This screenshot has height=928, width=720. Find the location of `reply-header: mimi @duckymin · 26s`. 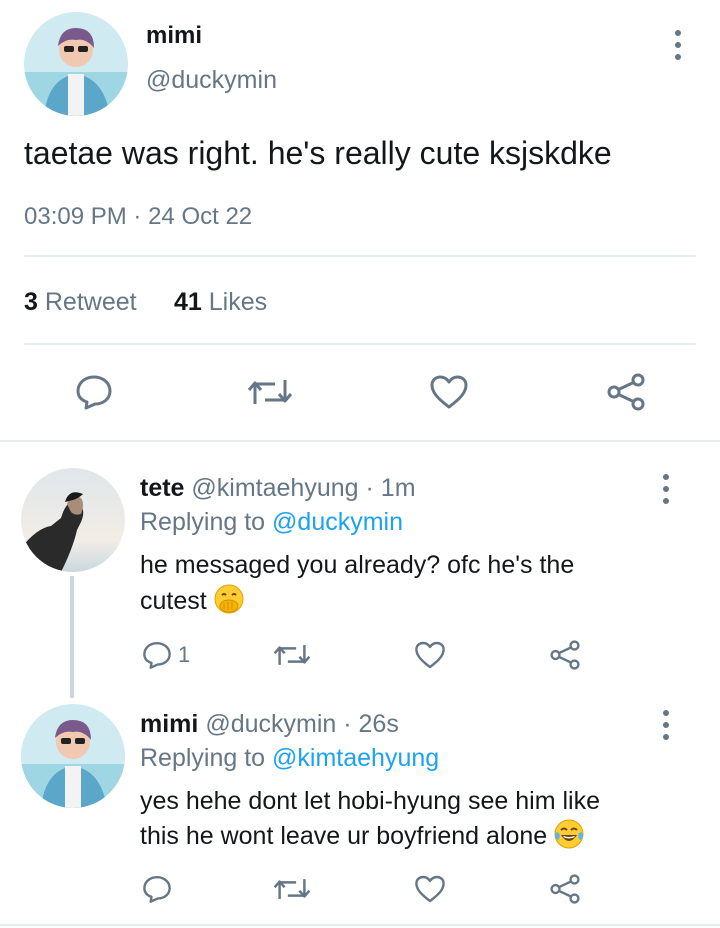

reply-header: mimi @duckymin · 26s is located at coordinates (269, 724).